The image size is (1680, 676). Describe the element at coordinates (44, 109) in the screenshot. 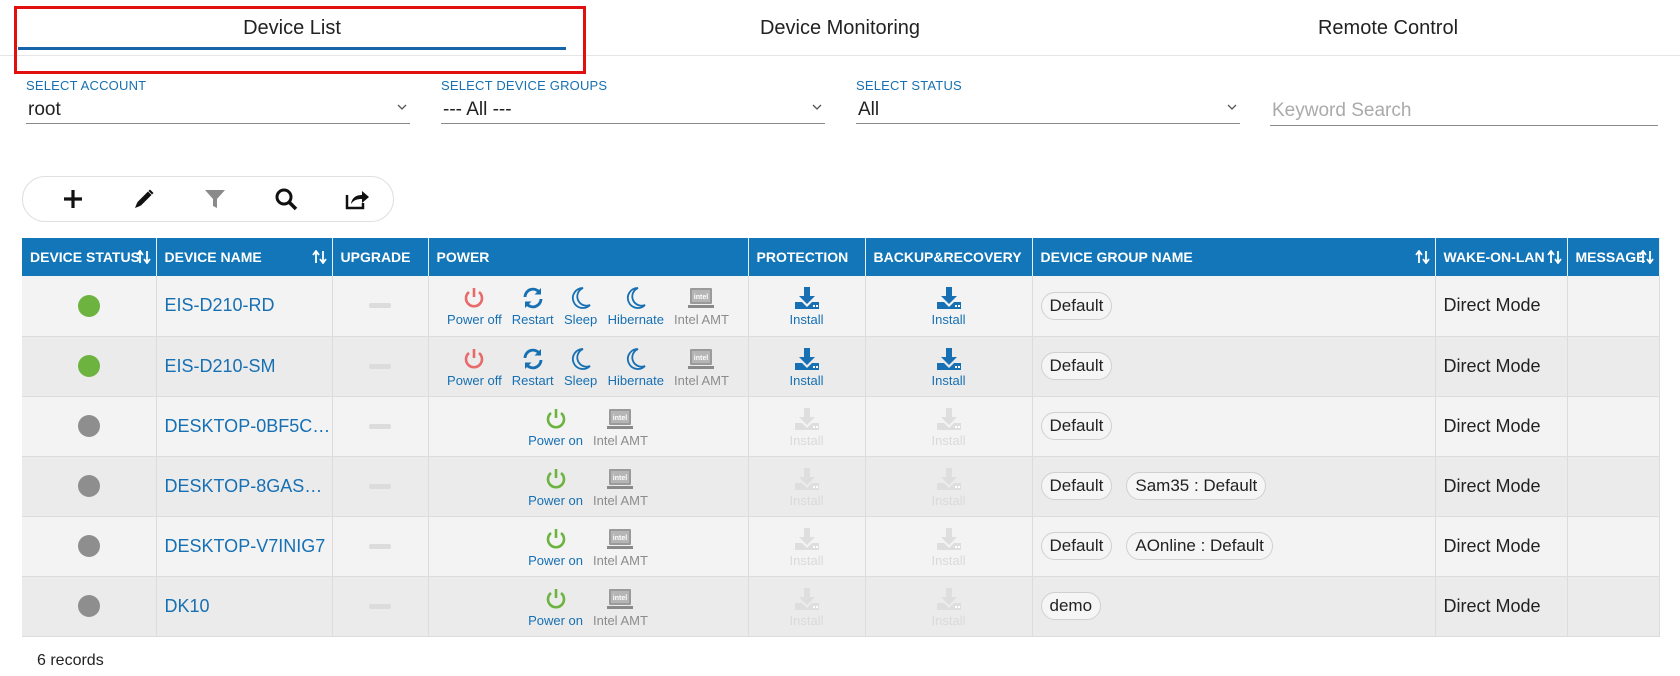

I see `account-value-text: root` at that location.